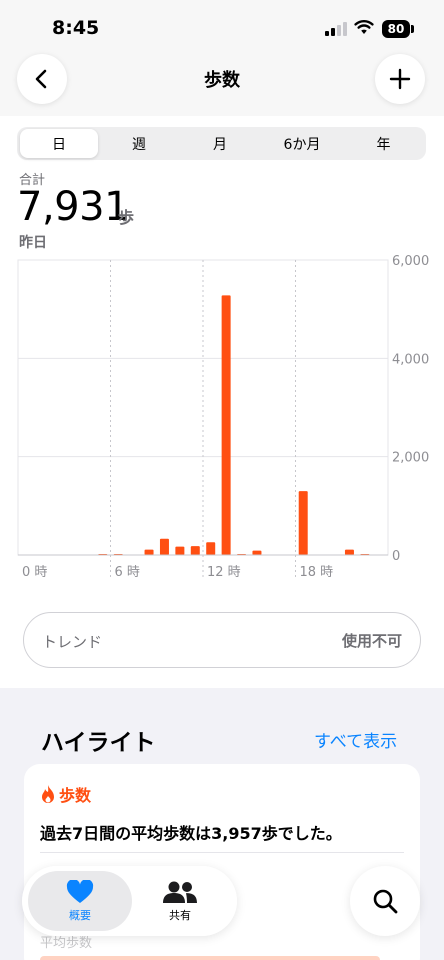 The image size is (444, 960). I want to click on plus-icon, so click(400, 79).